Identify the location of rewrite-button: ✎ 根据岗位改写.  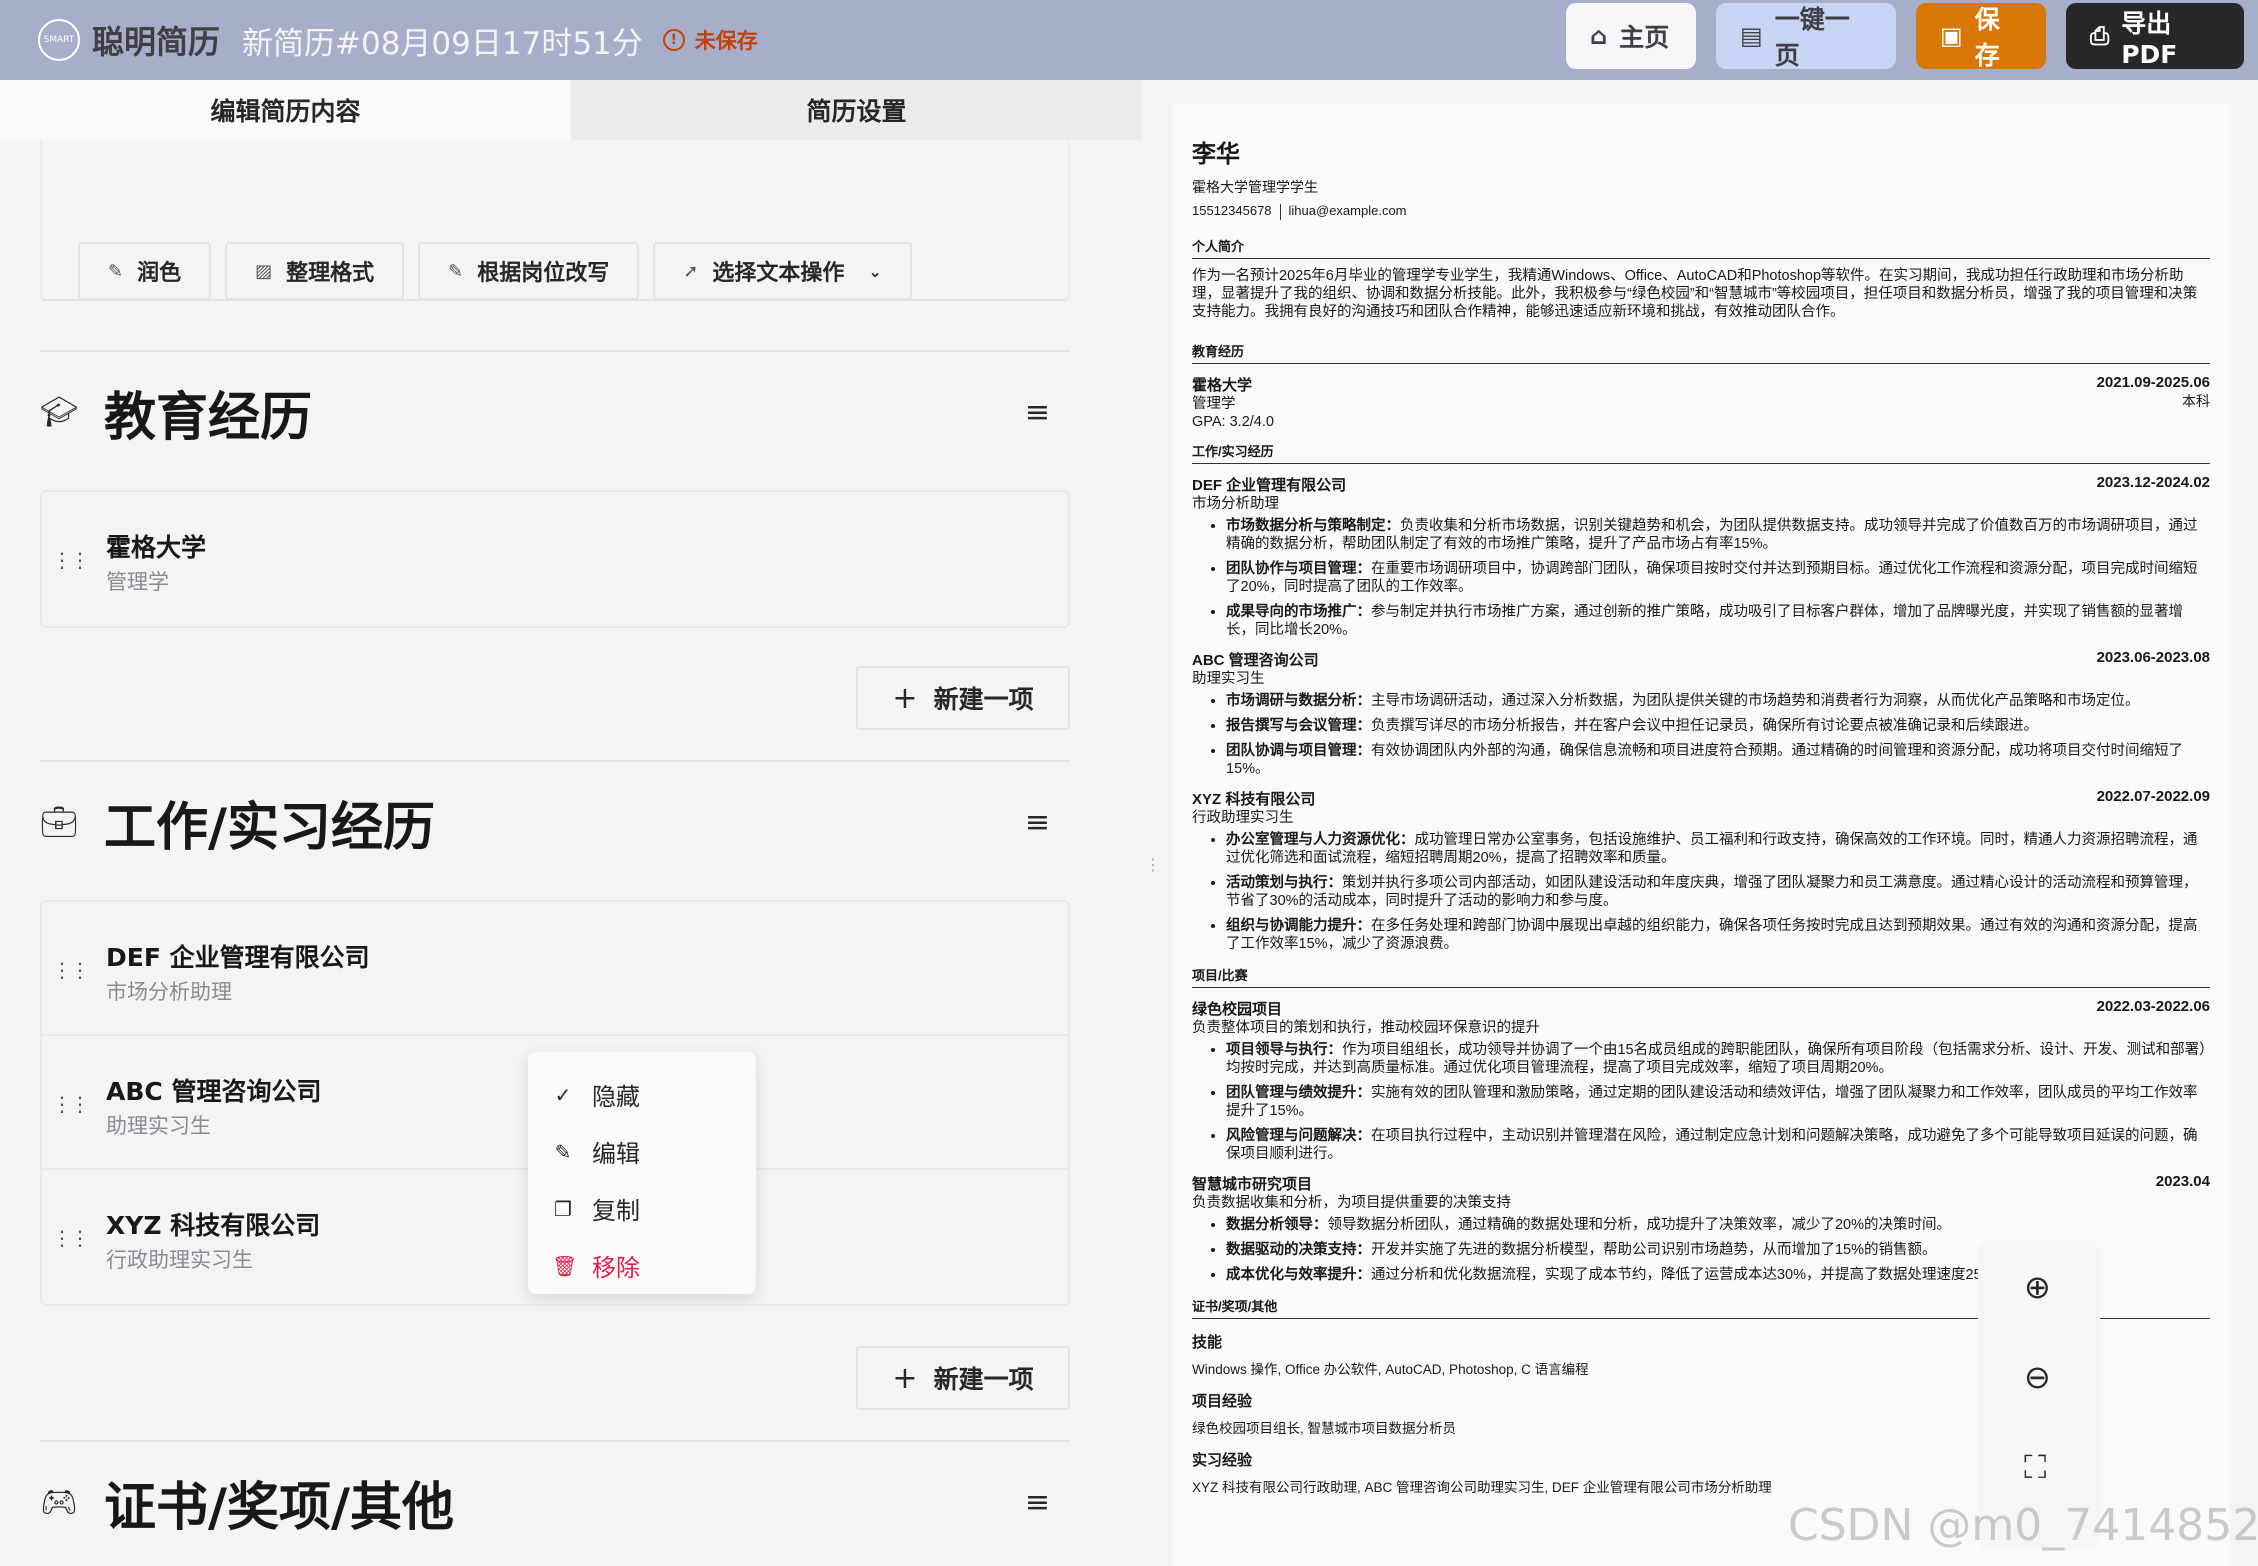
(529, 271).